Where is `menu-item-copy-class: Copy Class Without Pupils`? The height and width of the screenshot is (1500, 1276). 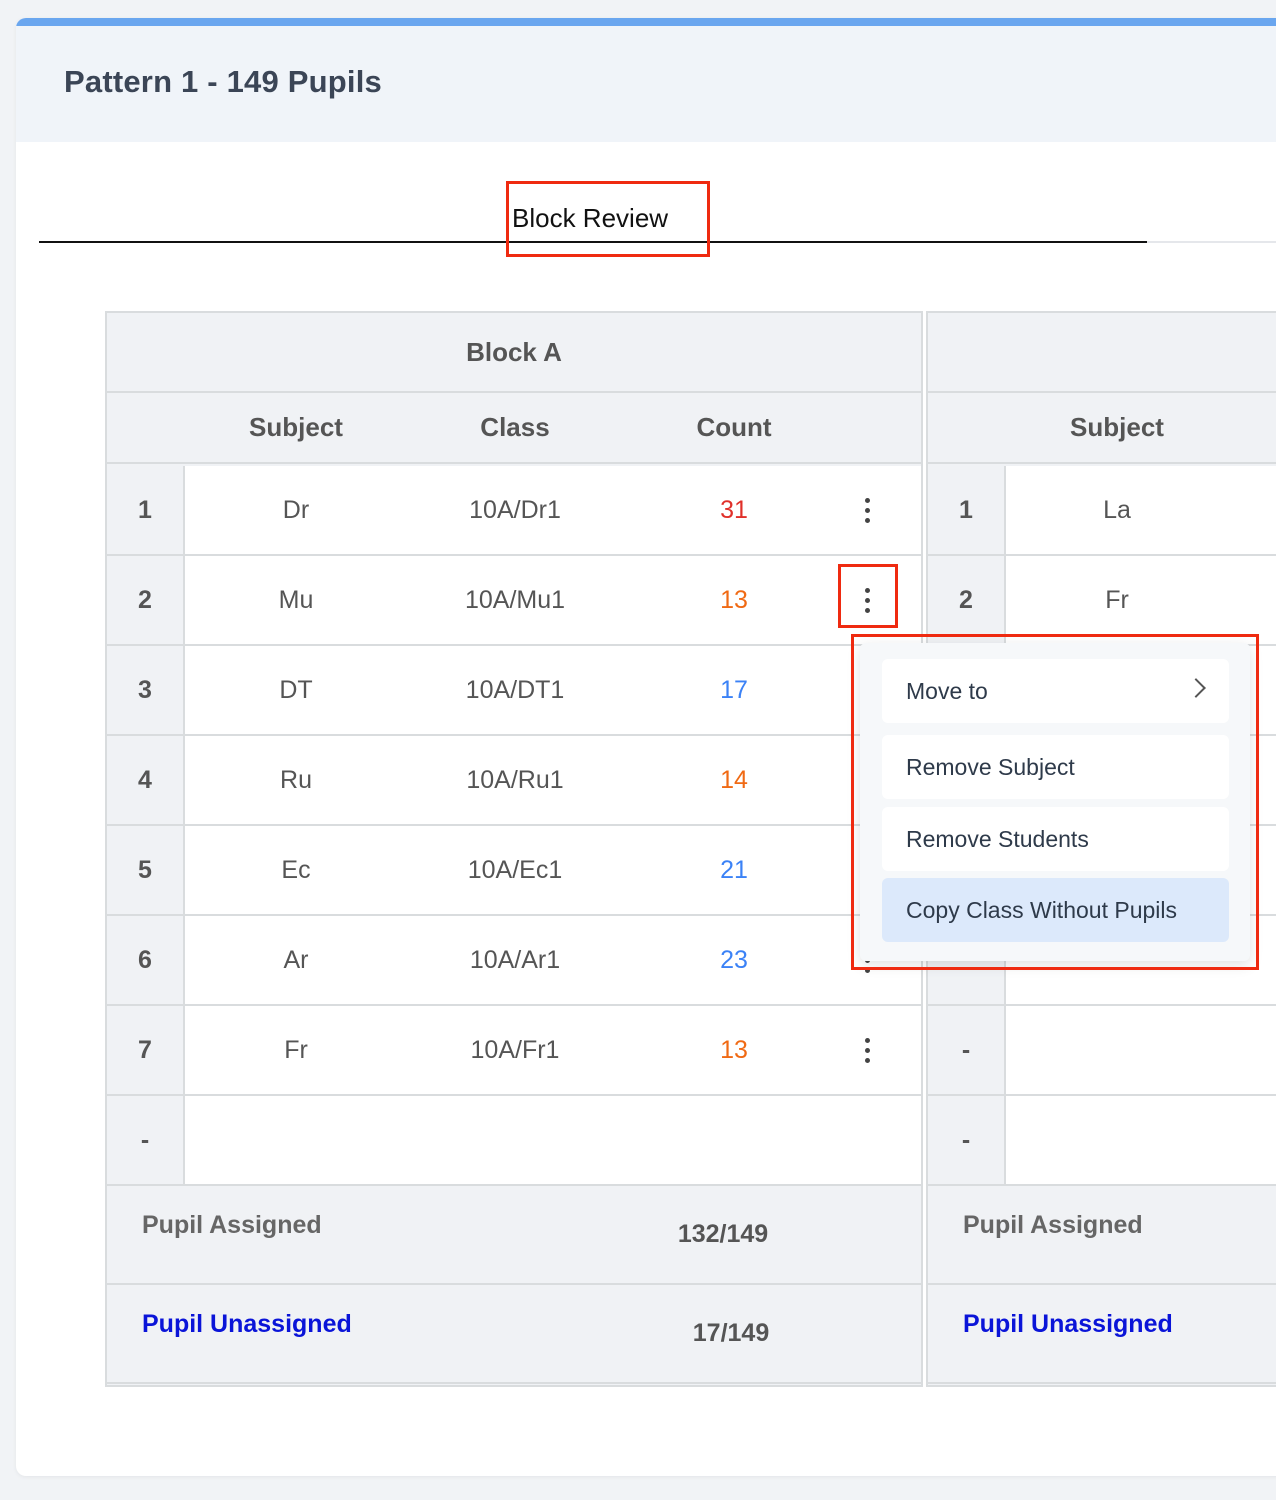 menu-item-copy-class: Copy Class Without Pupils is located at coordinates (1055, 910).